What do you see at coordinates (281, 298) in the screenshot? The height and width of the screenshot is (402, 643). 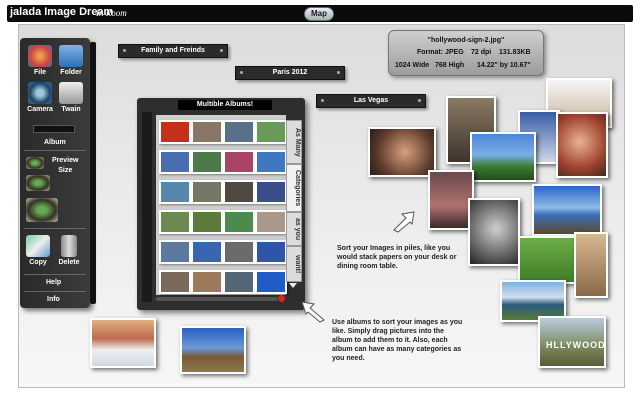 I see `record-dot-icon` at bounding box center [281, 298].